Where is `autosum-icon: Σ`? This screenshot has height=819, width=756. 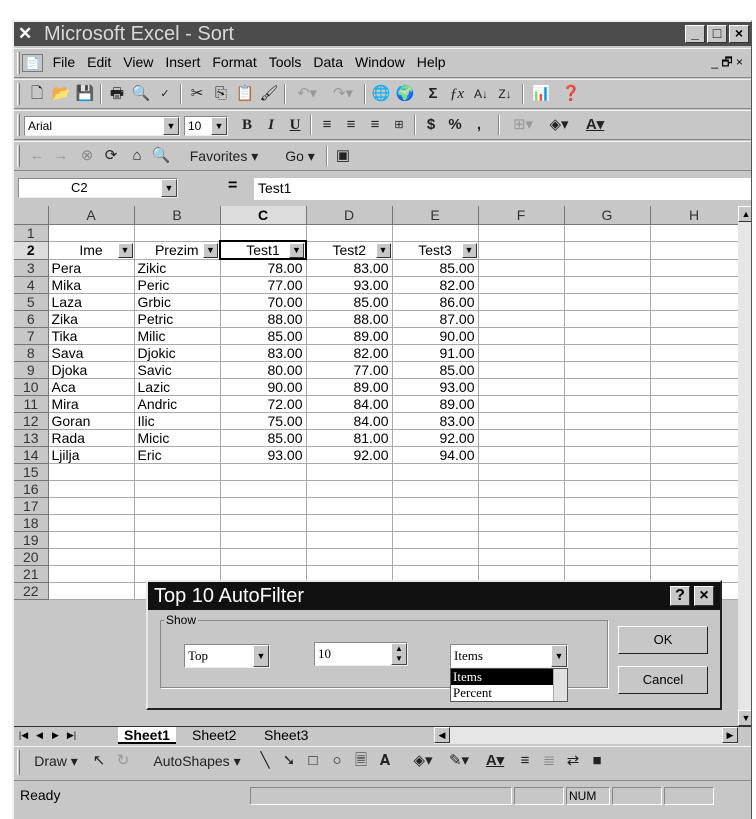 autosum-icon: Σ is located at coordinates (433, 94).